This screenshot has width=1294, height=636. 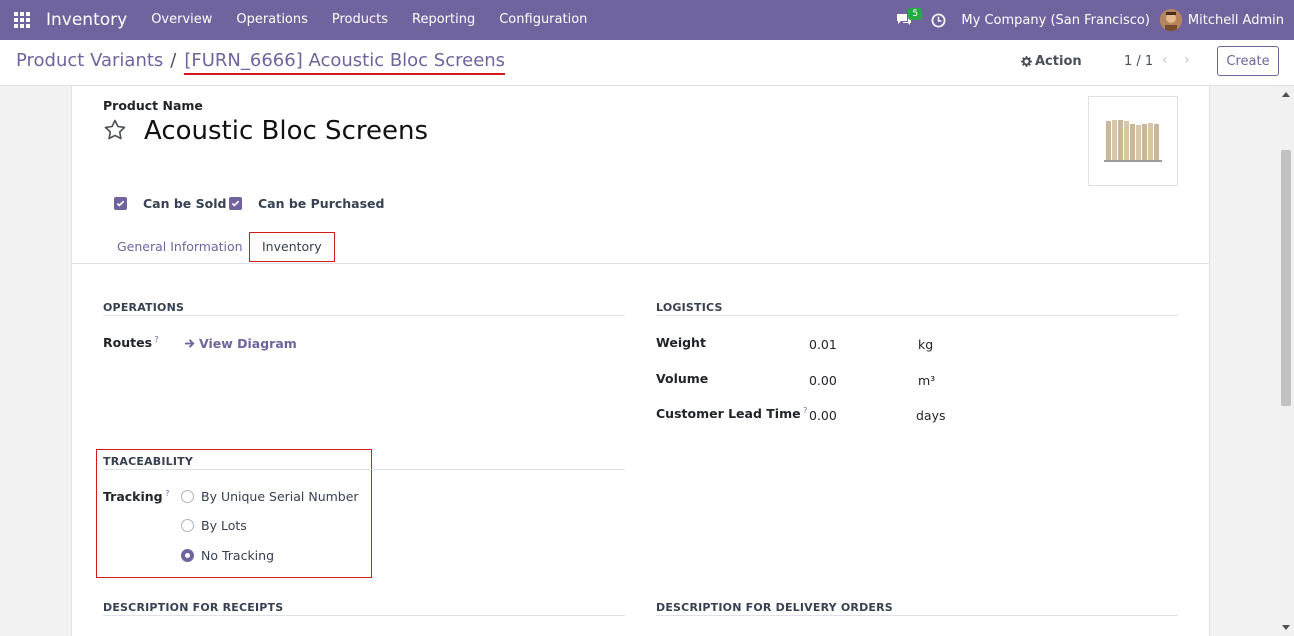 What do you see at coordinates (189, 343) in the screenshot?
I see `arrow-right-icon` at bounding box center [189, 343].